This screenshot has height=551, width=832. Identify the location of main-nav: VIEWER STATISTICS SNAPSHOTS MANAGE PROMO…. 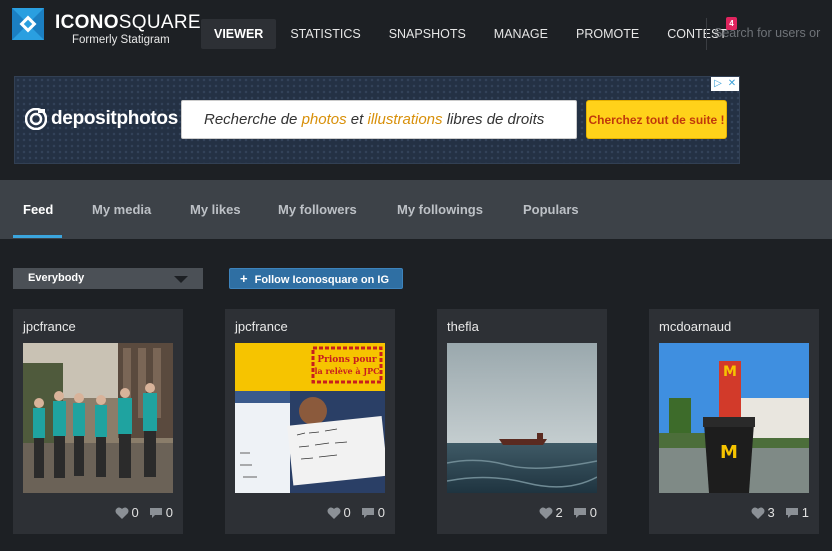
(471, 33).